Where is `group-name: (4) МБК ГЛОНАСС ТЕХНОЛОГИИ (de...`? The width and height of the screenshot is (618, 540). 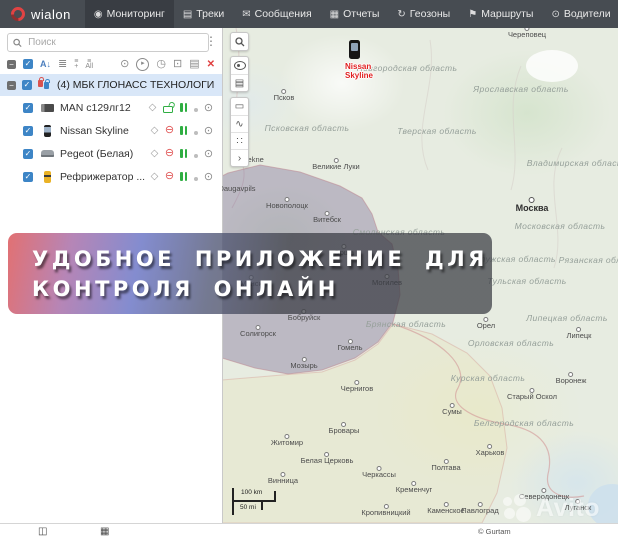 group-name: (4) МБК ГЛОНАСС ТЕХНОЛОГИИ (de... is located at coordinates (136, 85).